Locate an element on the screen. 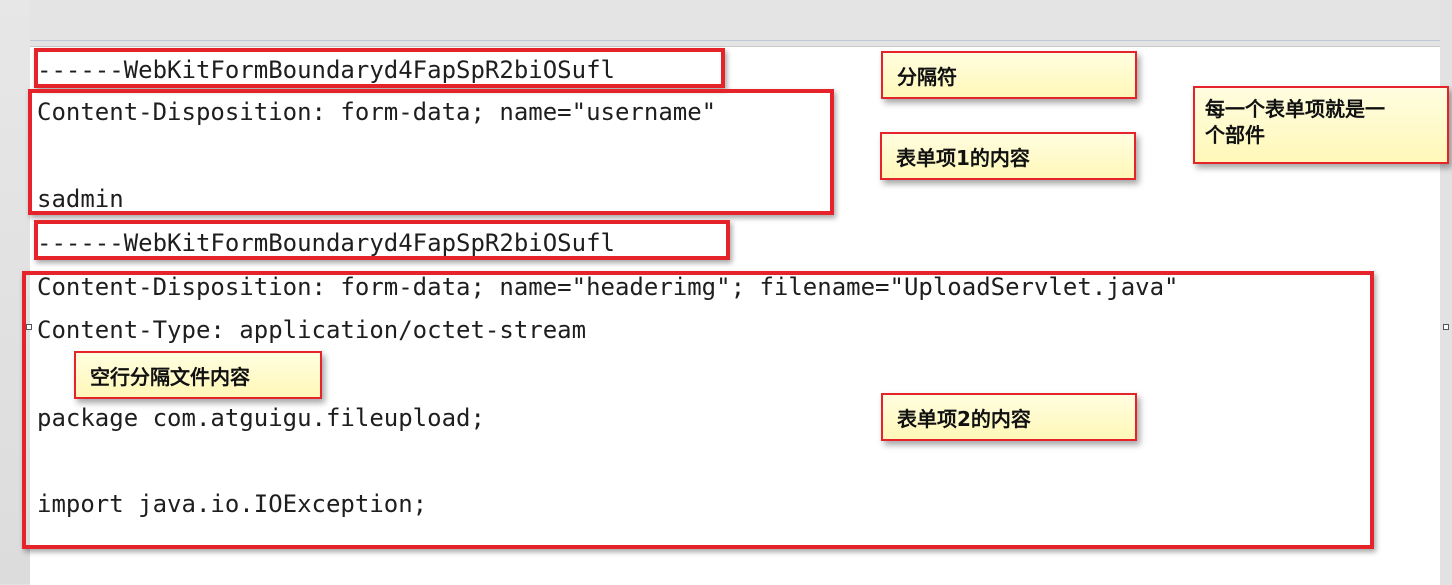 Image resolution: width=1452 pixels, height=585 pixels. form-item-2-note: 表单项2的内容 is located at coordinates (1009, 417).